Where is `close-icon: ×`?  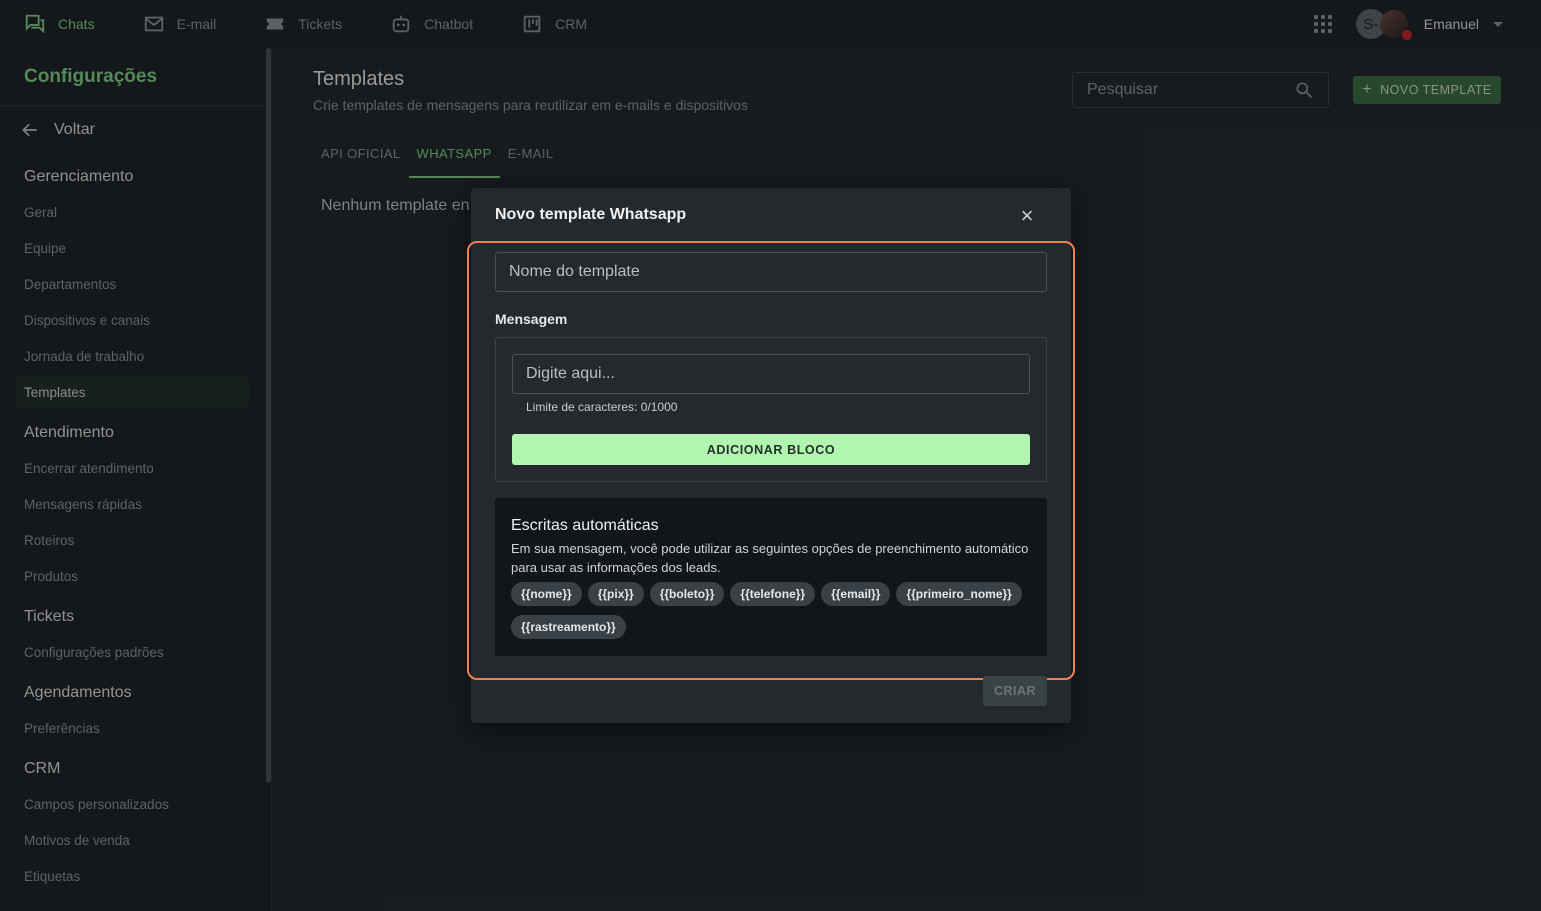 close-icon: × is located at coordinates (1027, 216).